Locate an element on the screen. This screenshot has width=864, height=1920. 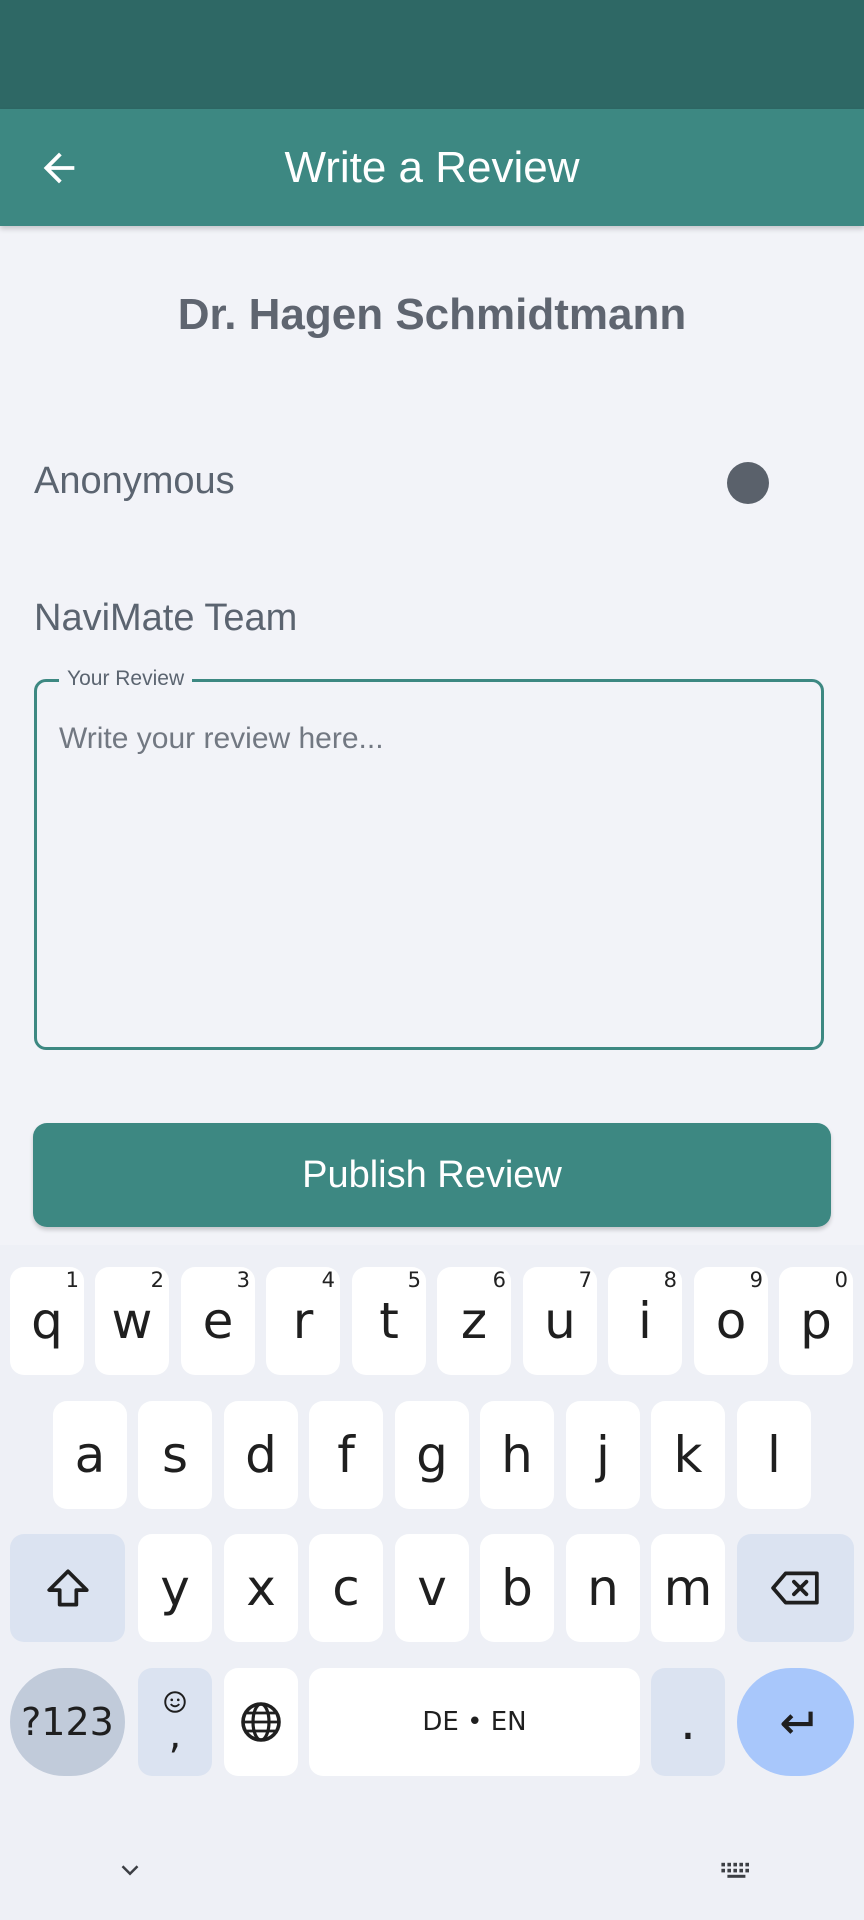
space-key: DE • EN is located at coordinates (474, 1722).